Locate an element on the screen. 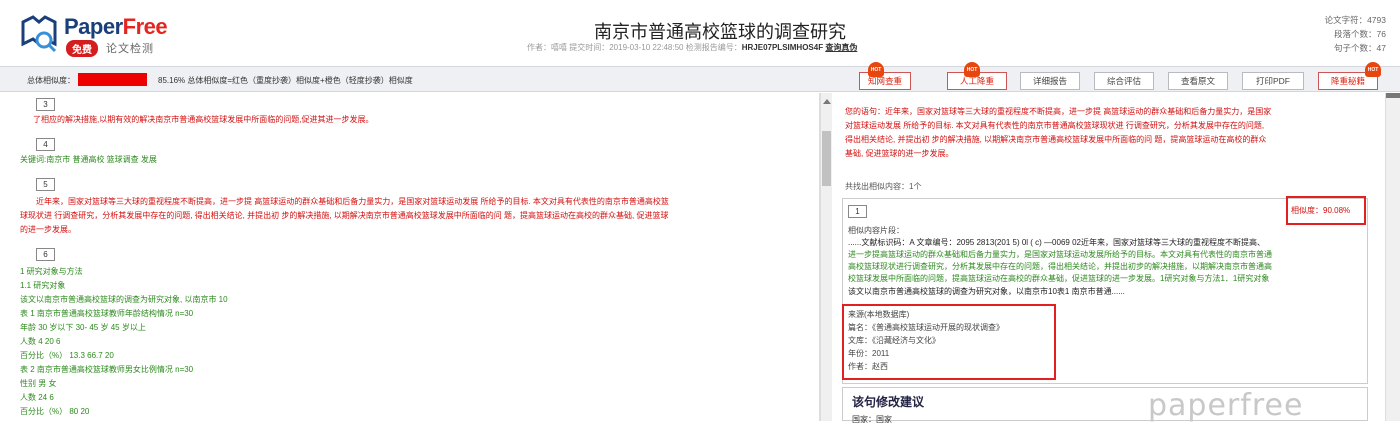 The image size is (1400, 425). similarity-label: 总体相似度： is located at coordinates (51, 80).